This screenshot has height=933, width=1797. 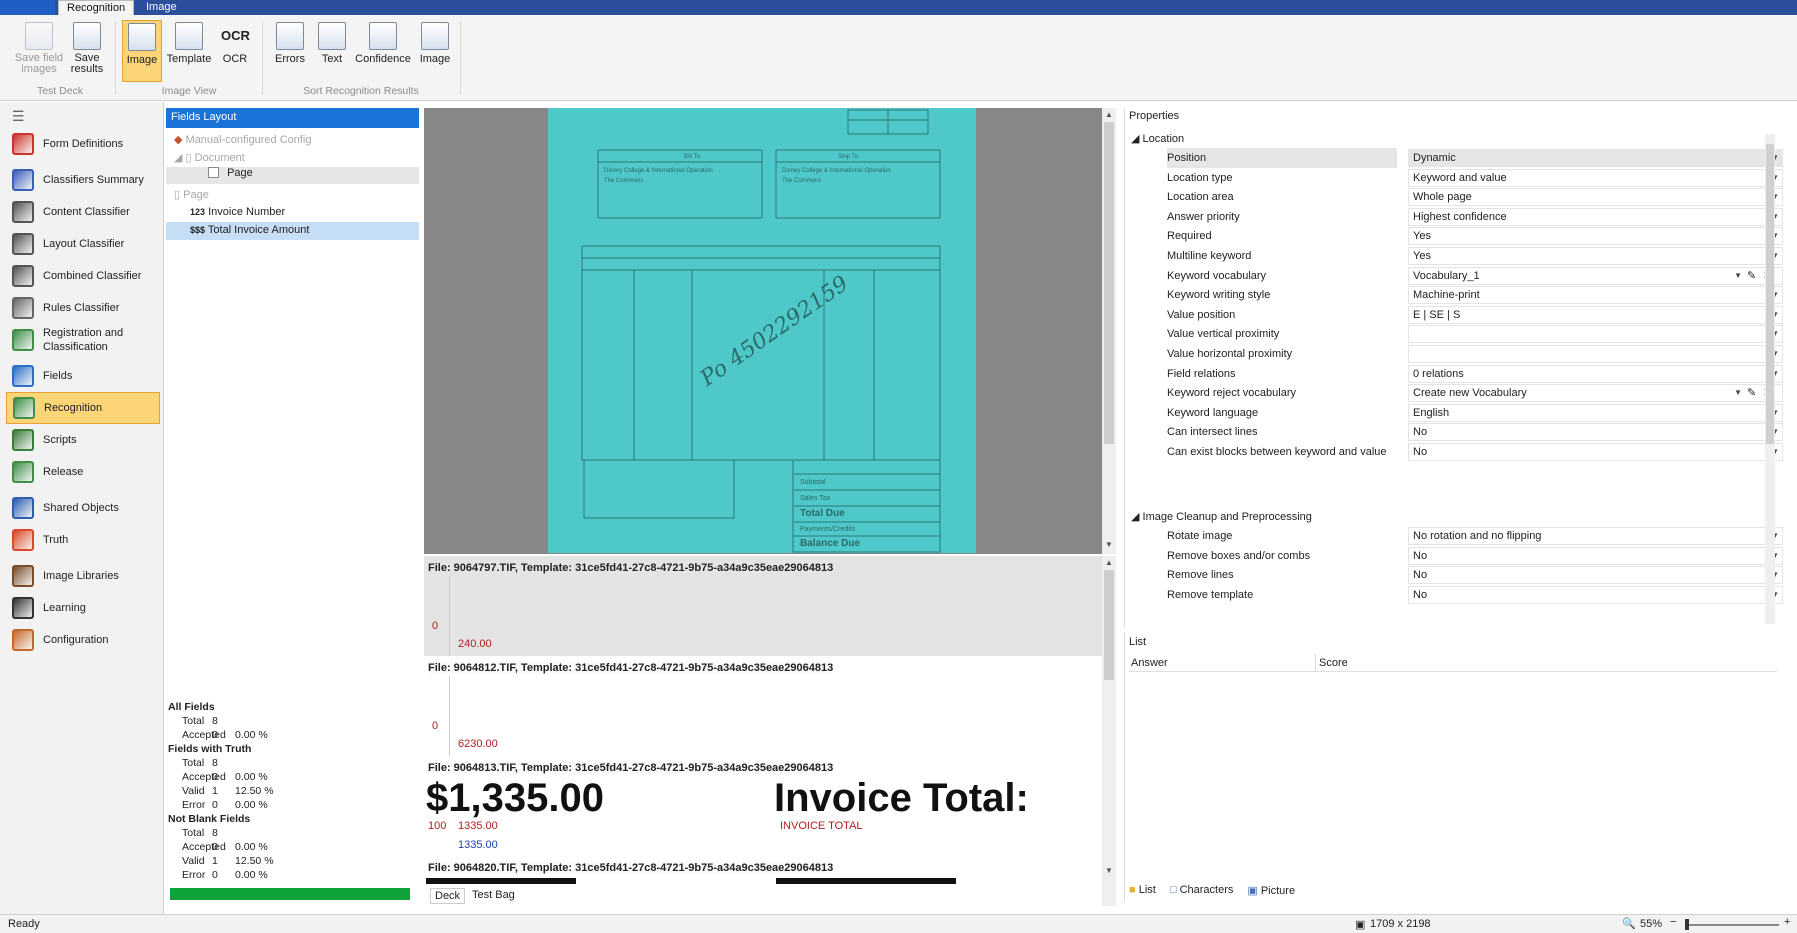 What do you see at coordinates (1202, 892) in the screenshot?
I see `tab-characters: □ Characters` at bounding box center [1202, 892].